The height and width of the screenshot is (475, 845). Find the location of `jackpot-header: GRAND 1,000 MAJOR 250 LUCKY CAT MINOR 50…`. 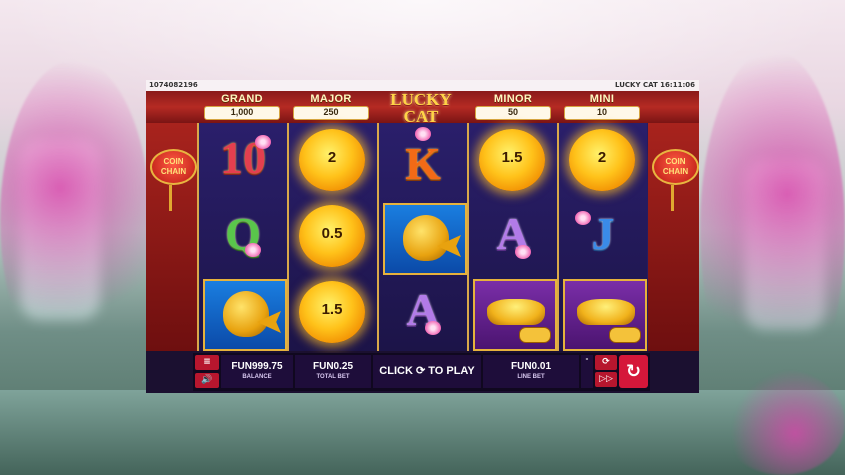

jackpot-header: GRAND 1,000 MAJOR 250 LUCKY CAT MINOR 50… is located at coordinates (422, 107).